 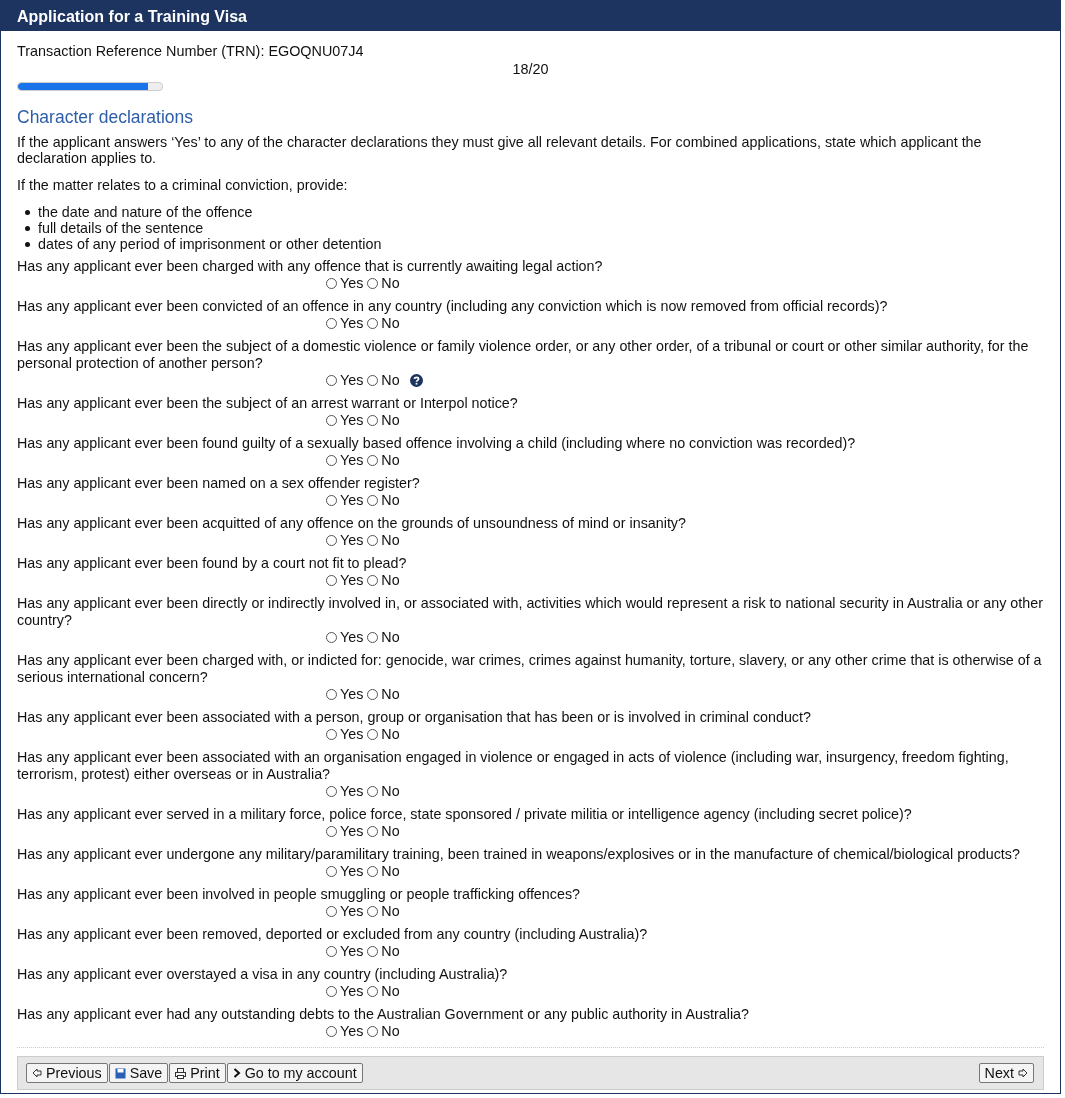 I want to click on right-arrow-icon, so click(x=1023, y=1073).